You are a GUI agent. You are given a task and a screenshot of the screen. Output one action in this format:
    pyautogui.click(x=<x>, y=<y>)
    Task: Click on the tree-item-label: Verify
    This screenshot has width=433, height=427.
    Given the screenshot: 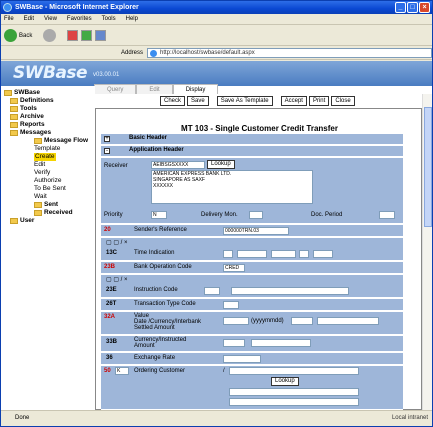 What is the action you would take?
    pyautogui.click(x=42, y=172)
    